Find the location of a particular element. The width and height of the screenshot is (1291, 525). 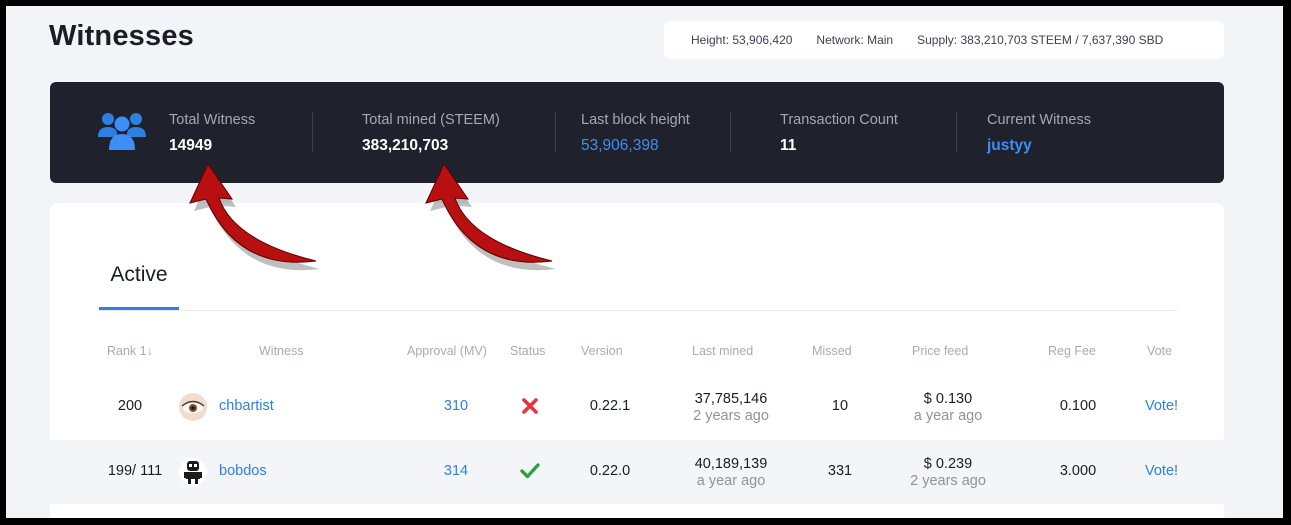

price-feed-cell: $ 0.130 a year ago is located at coordinates (948, 408).